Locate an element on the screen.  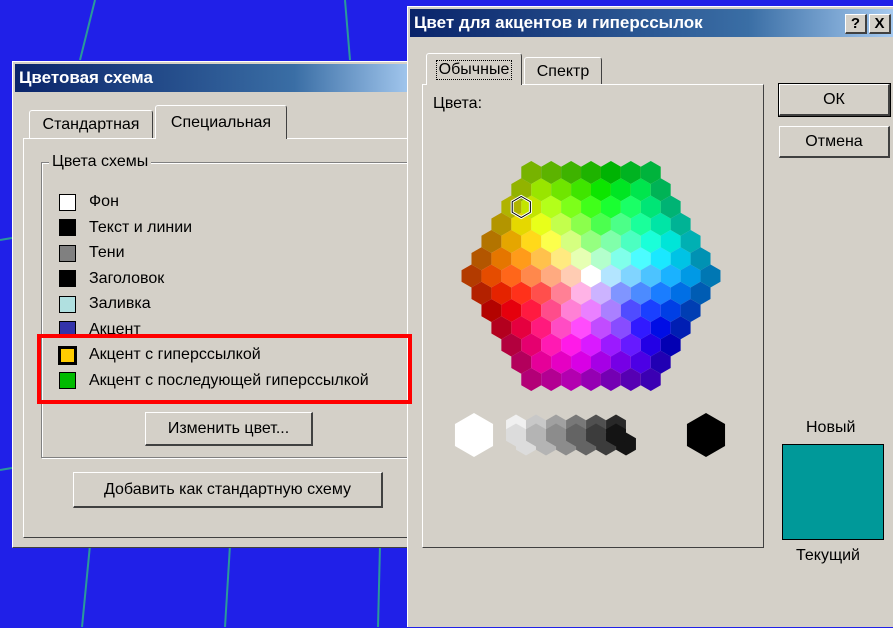
scheme-item-label: Заливка is located at coordinates (120, 303).